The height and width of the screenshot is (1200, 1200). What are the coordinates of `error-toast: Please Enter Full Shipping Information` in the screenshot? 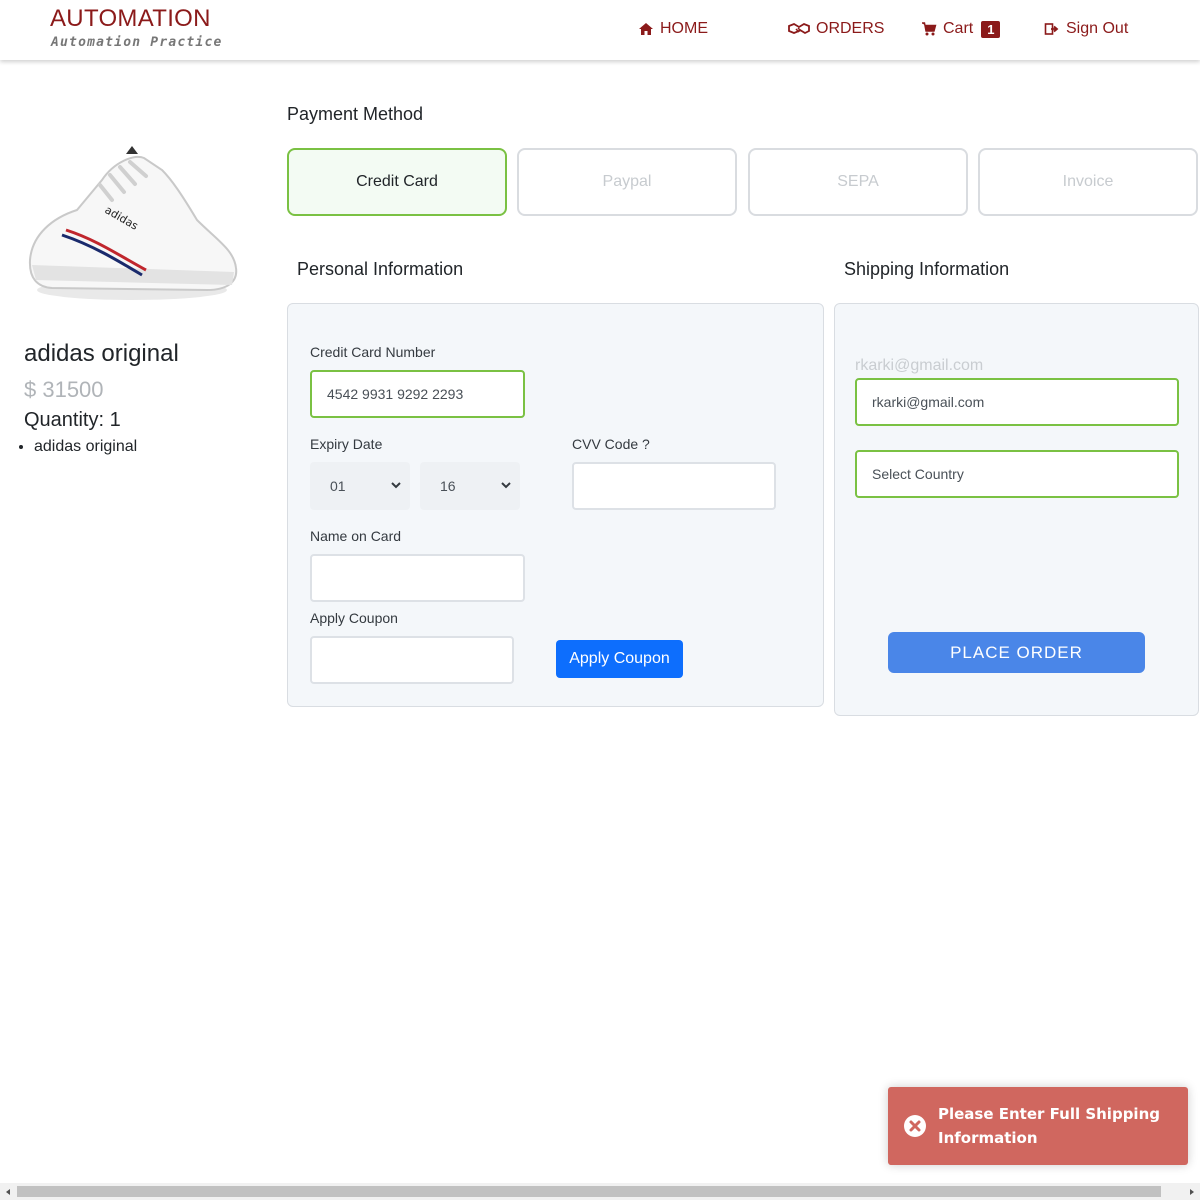 It's located at (1038, 1126).